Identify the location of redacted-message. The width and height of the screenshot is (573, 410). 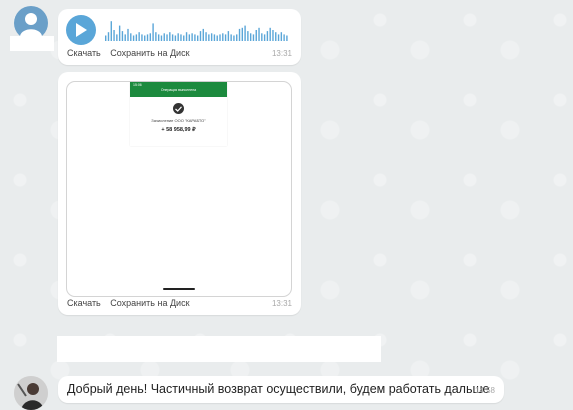
(219, 349).